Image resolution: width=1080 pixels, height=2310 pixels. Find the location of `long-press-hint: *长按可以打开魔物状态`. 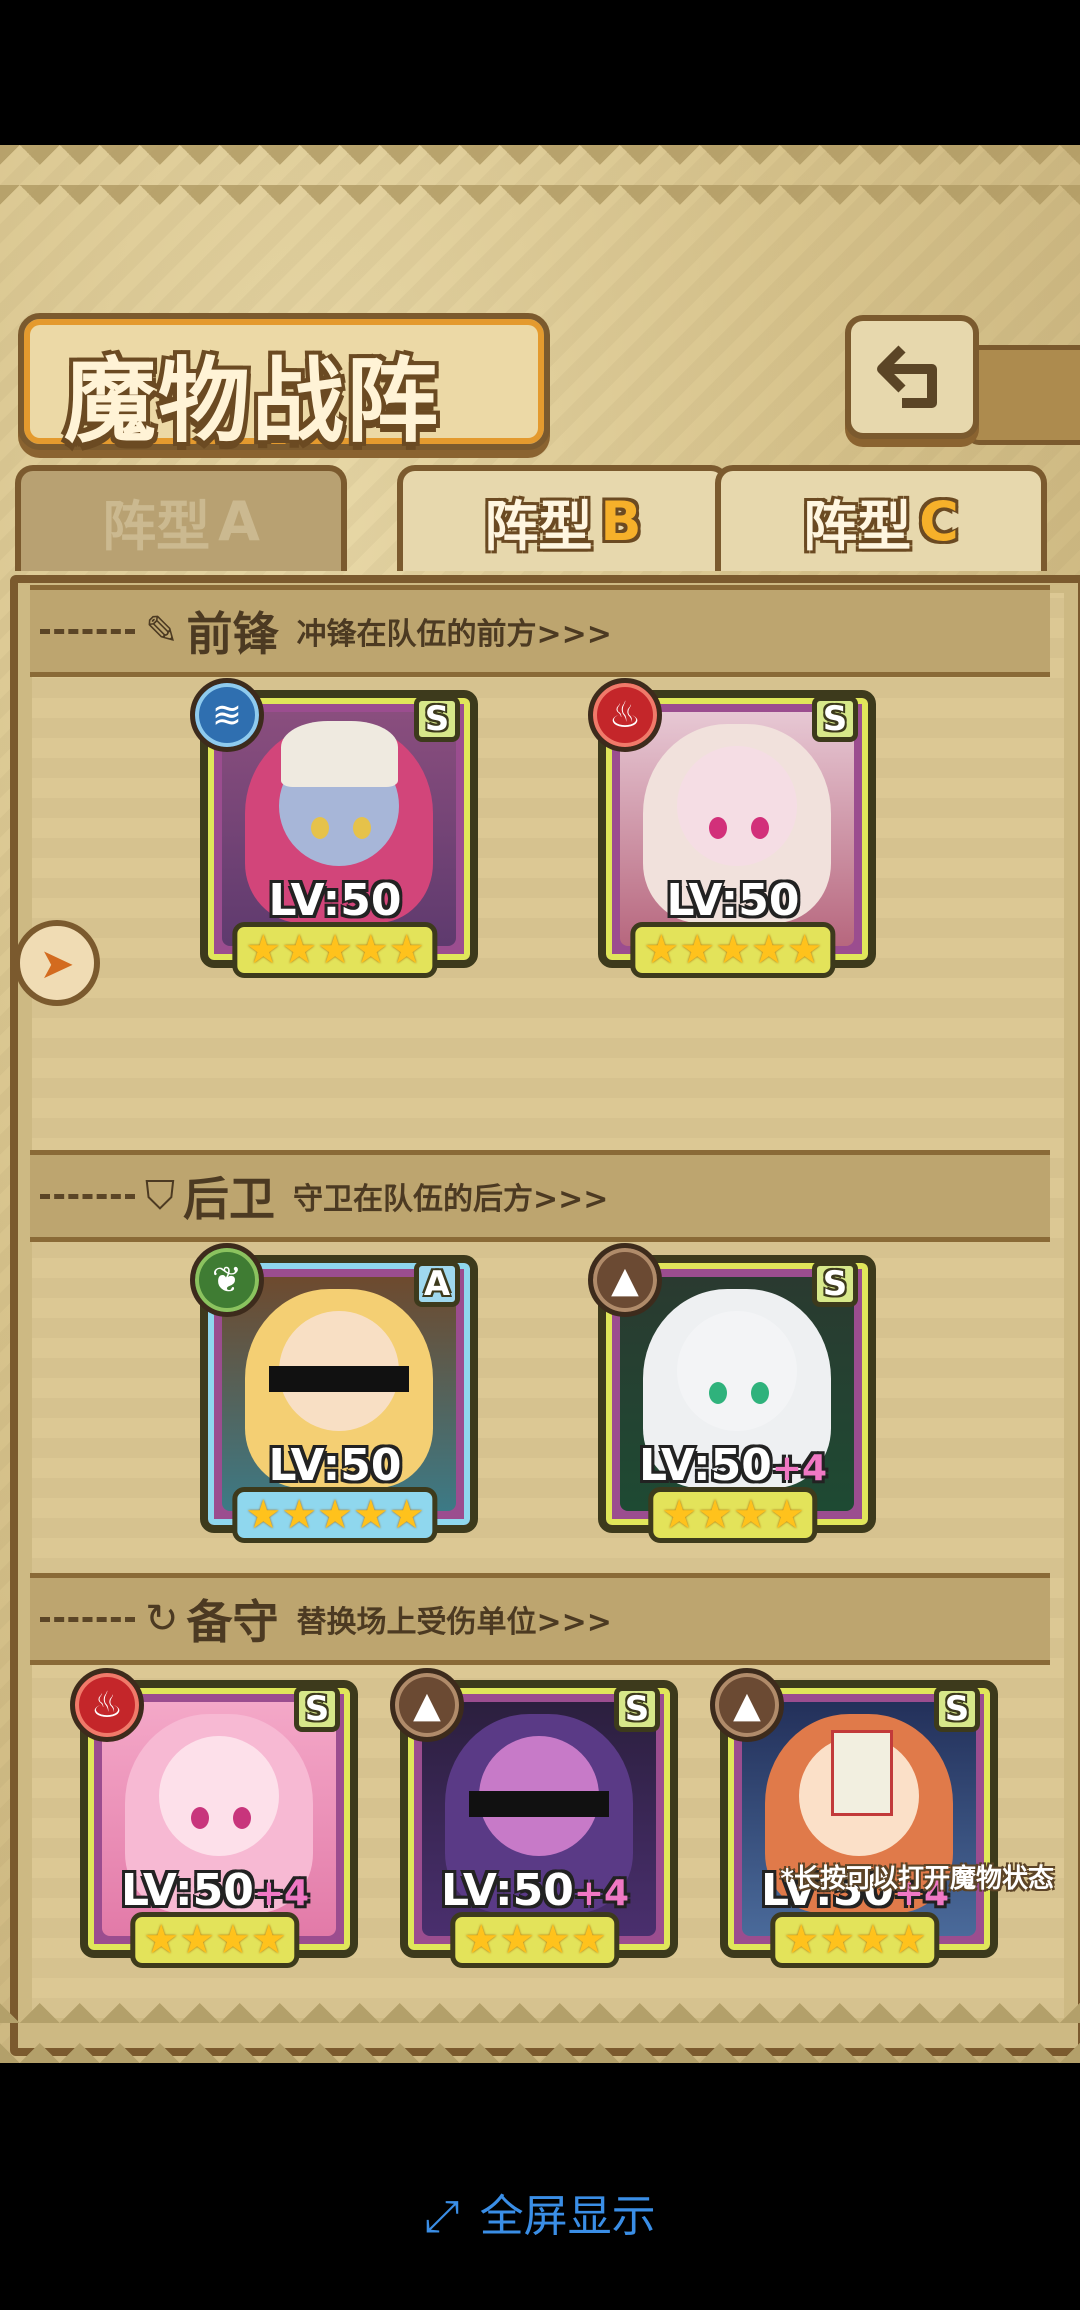

long-press-hint: *长按可以打开魔物状态 is located at coordinates (917, 1879).